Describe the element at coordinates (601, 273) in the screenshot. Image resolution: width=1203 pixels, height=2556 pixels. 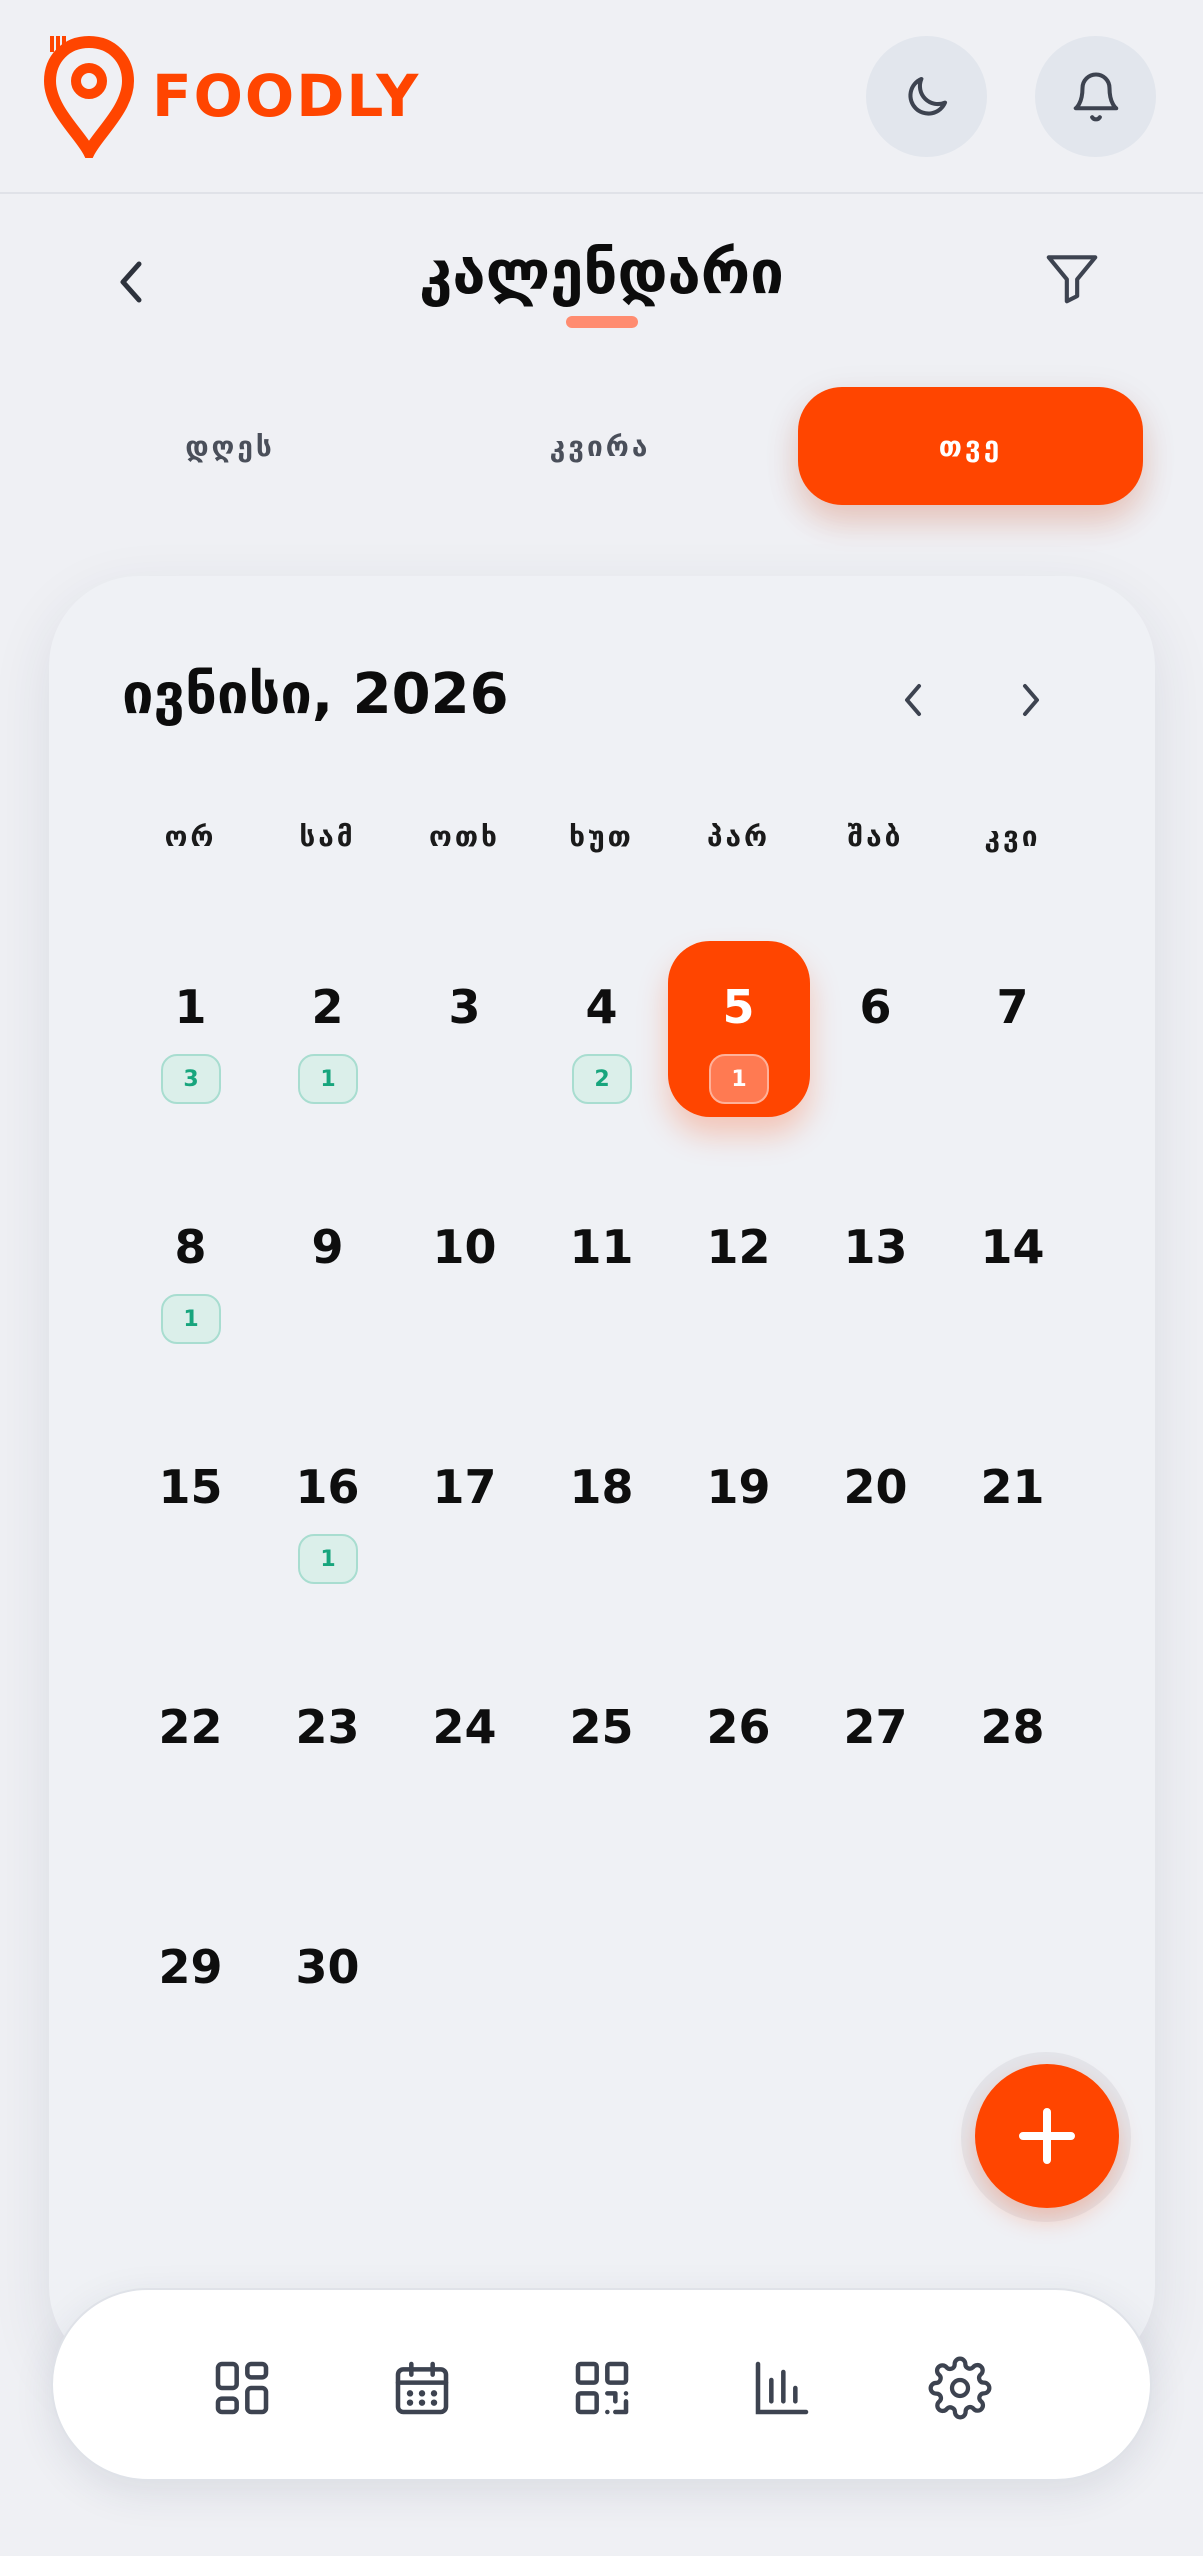
I see `page-title: კალენდარი` at that location.